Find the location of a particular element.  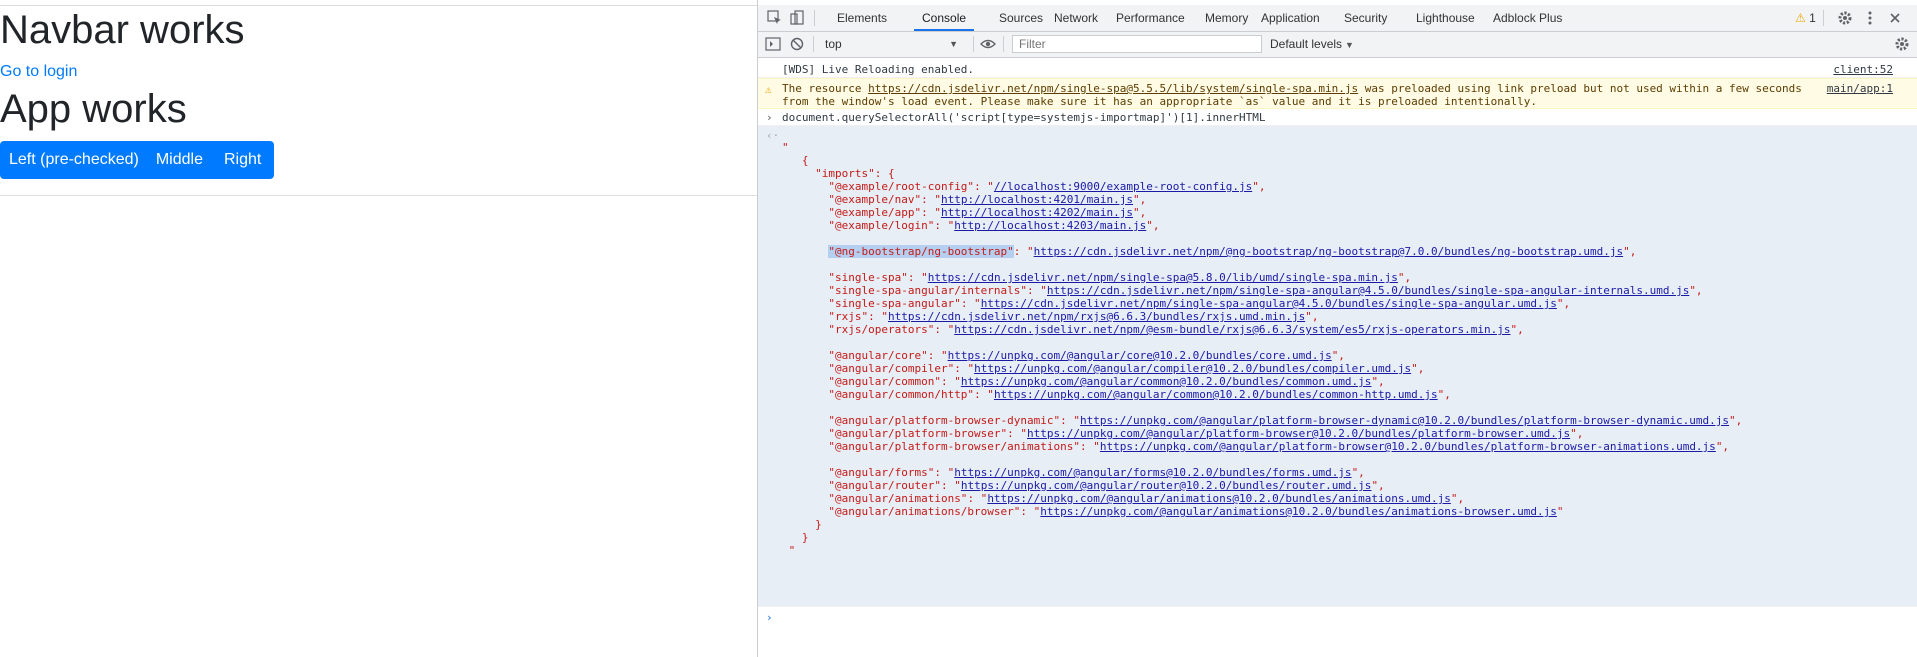

tab-performance: Performance is located at coordinates (1150, 18).